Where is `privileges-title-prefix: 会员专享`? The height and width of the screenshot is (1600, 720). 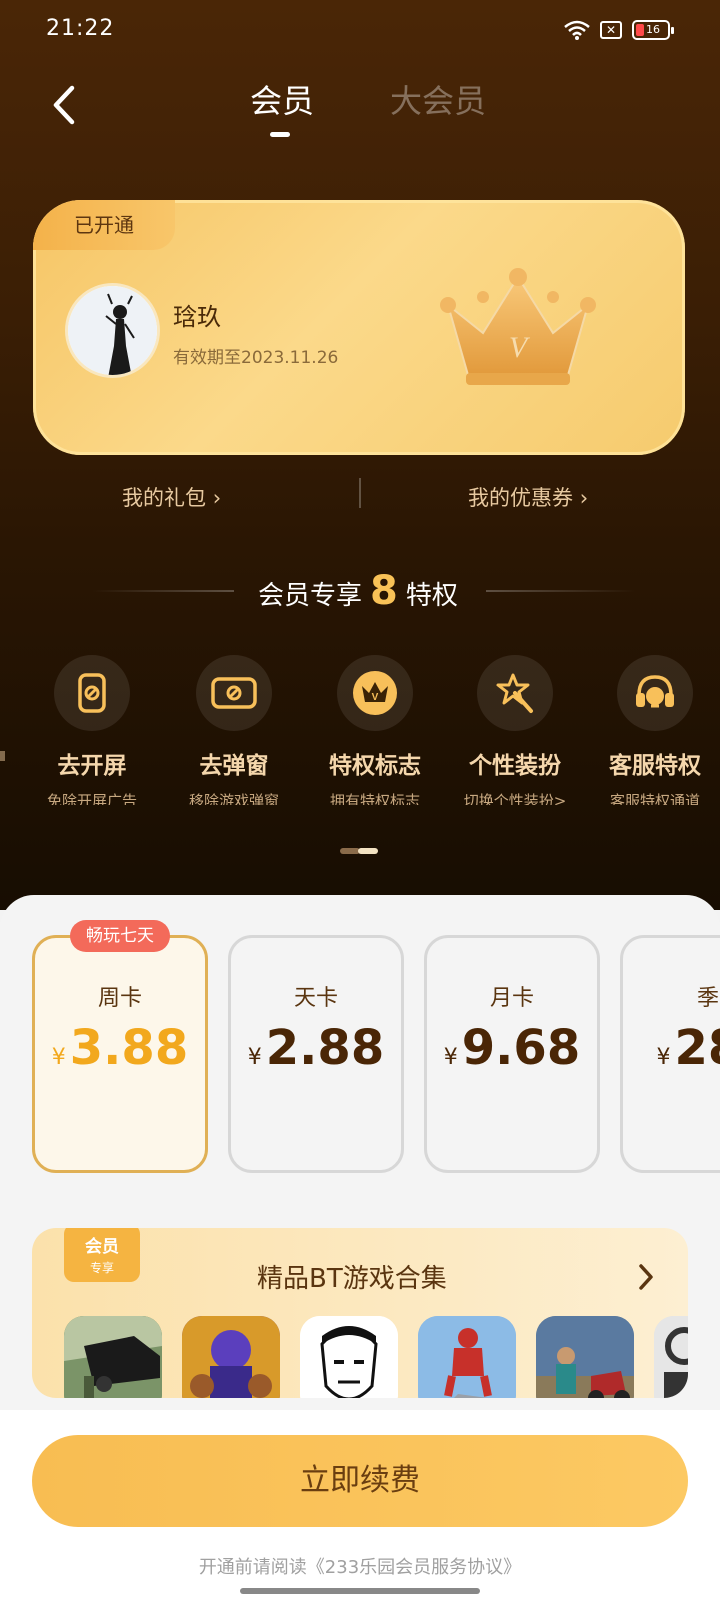 privileges-title-prefix: 会员专享 is located at coordinates (310, 596).